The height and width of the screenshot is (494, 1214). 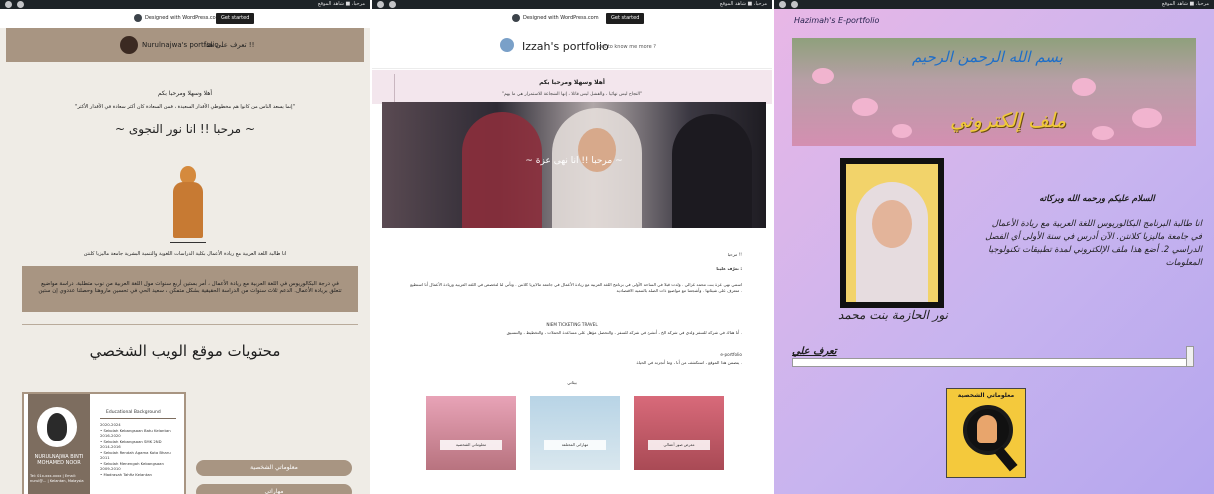 I want to click on hero-title: ~ مرحبا !! انا نهى عزة ~, so click(x=574, y=161).